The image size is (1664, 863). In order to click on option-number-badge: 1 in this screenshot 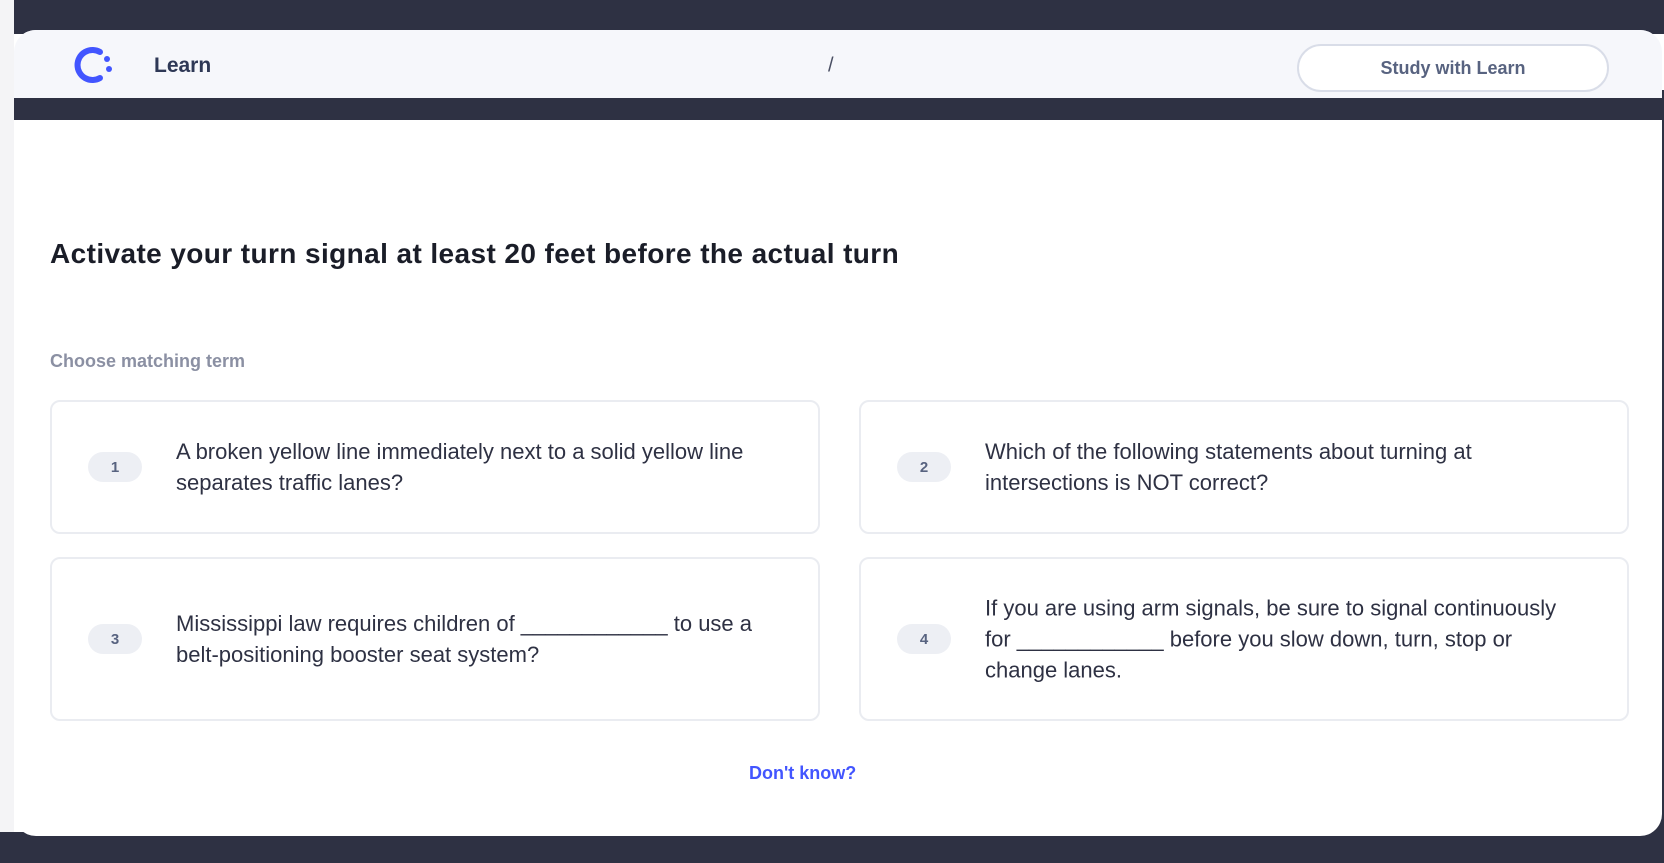, I will do `click(115, 467)`.